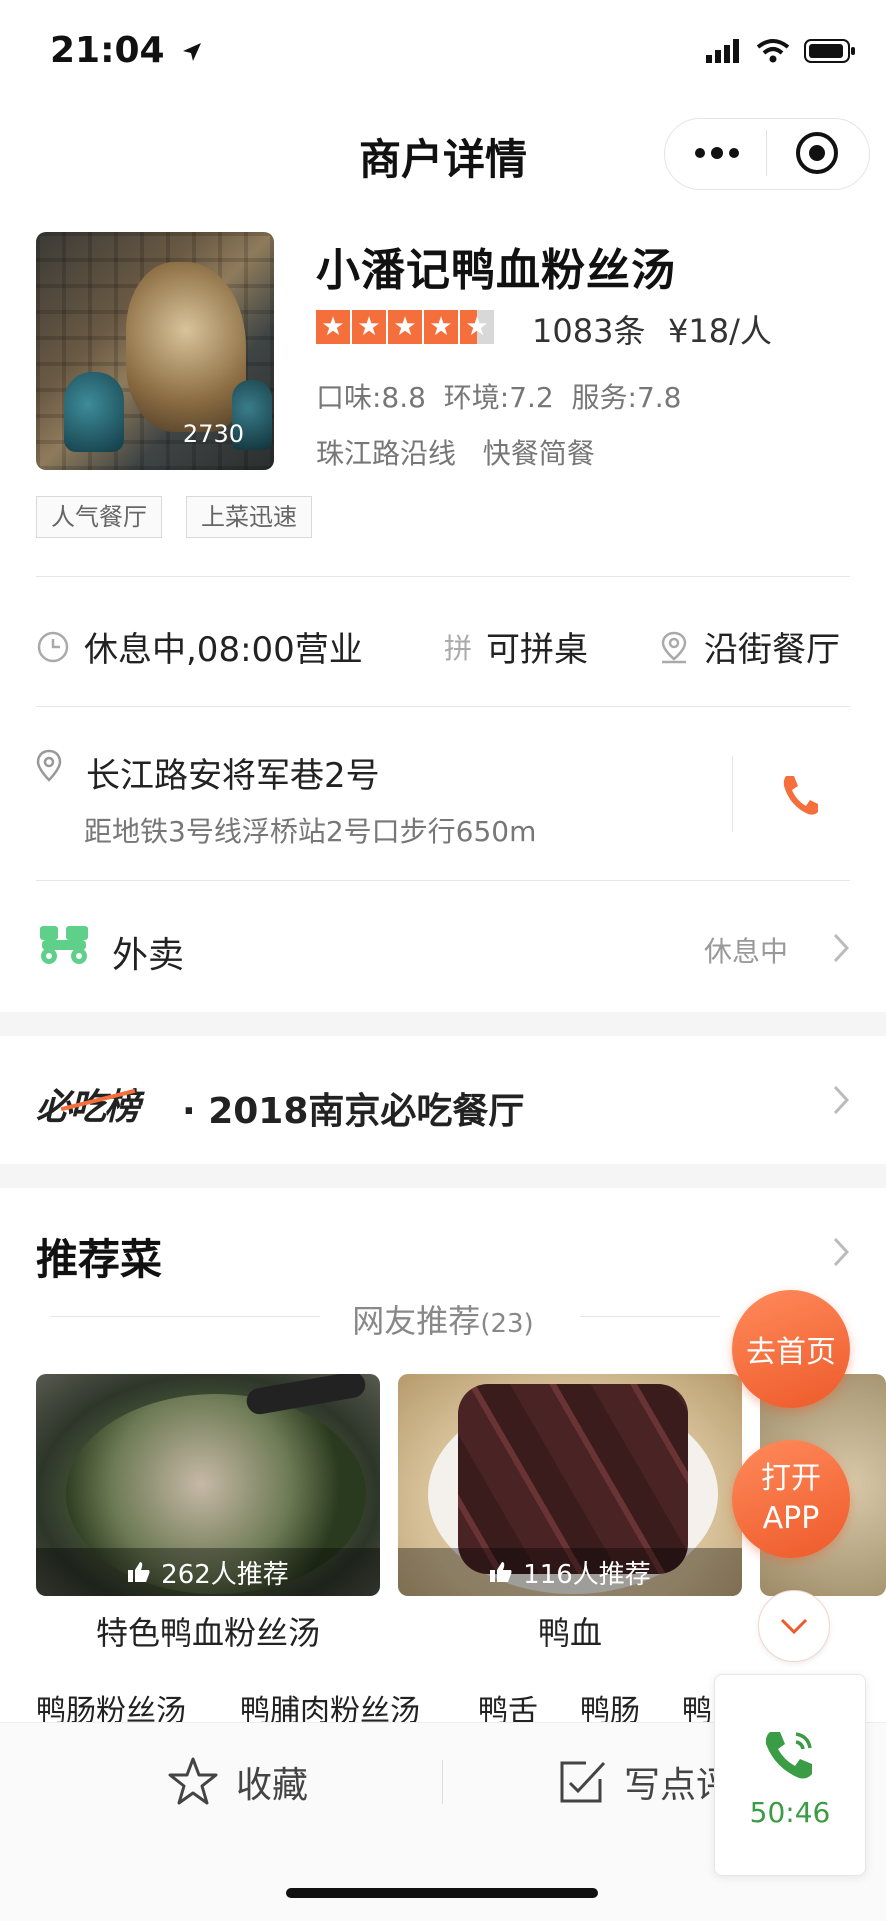  Describe the element at coordinates (208, 1485) in the screenshot. I see `dish-card: 262人推荐` at that location.